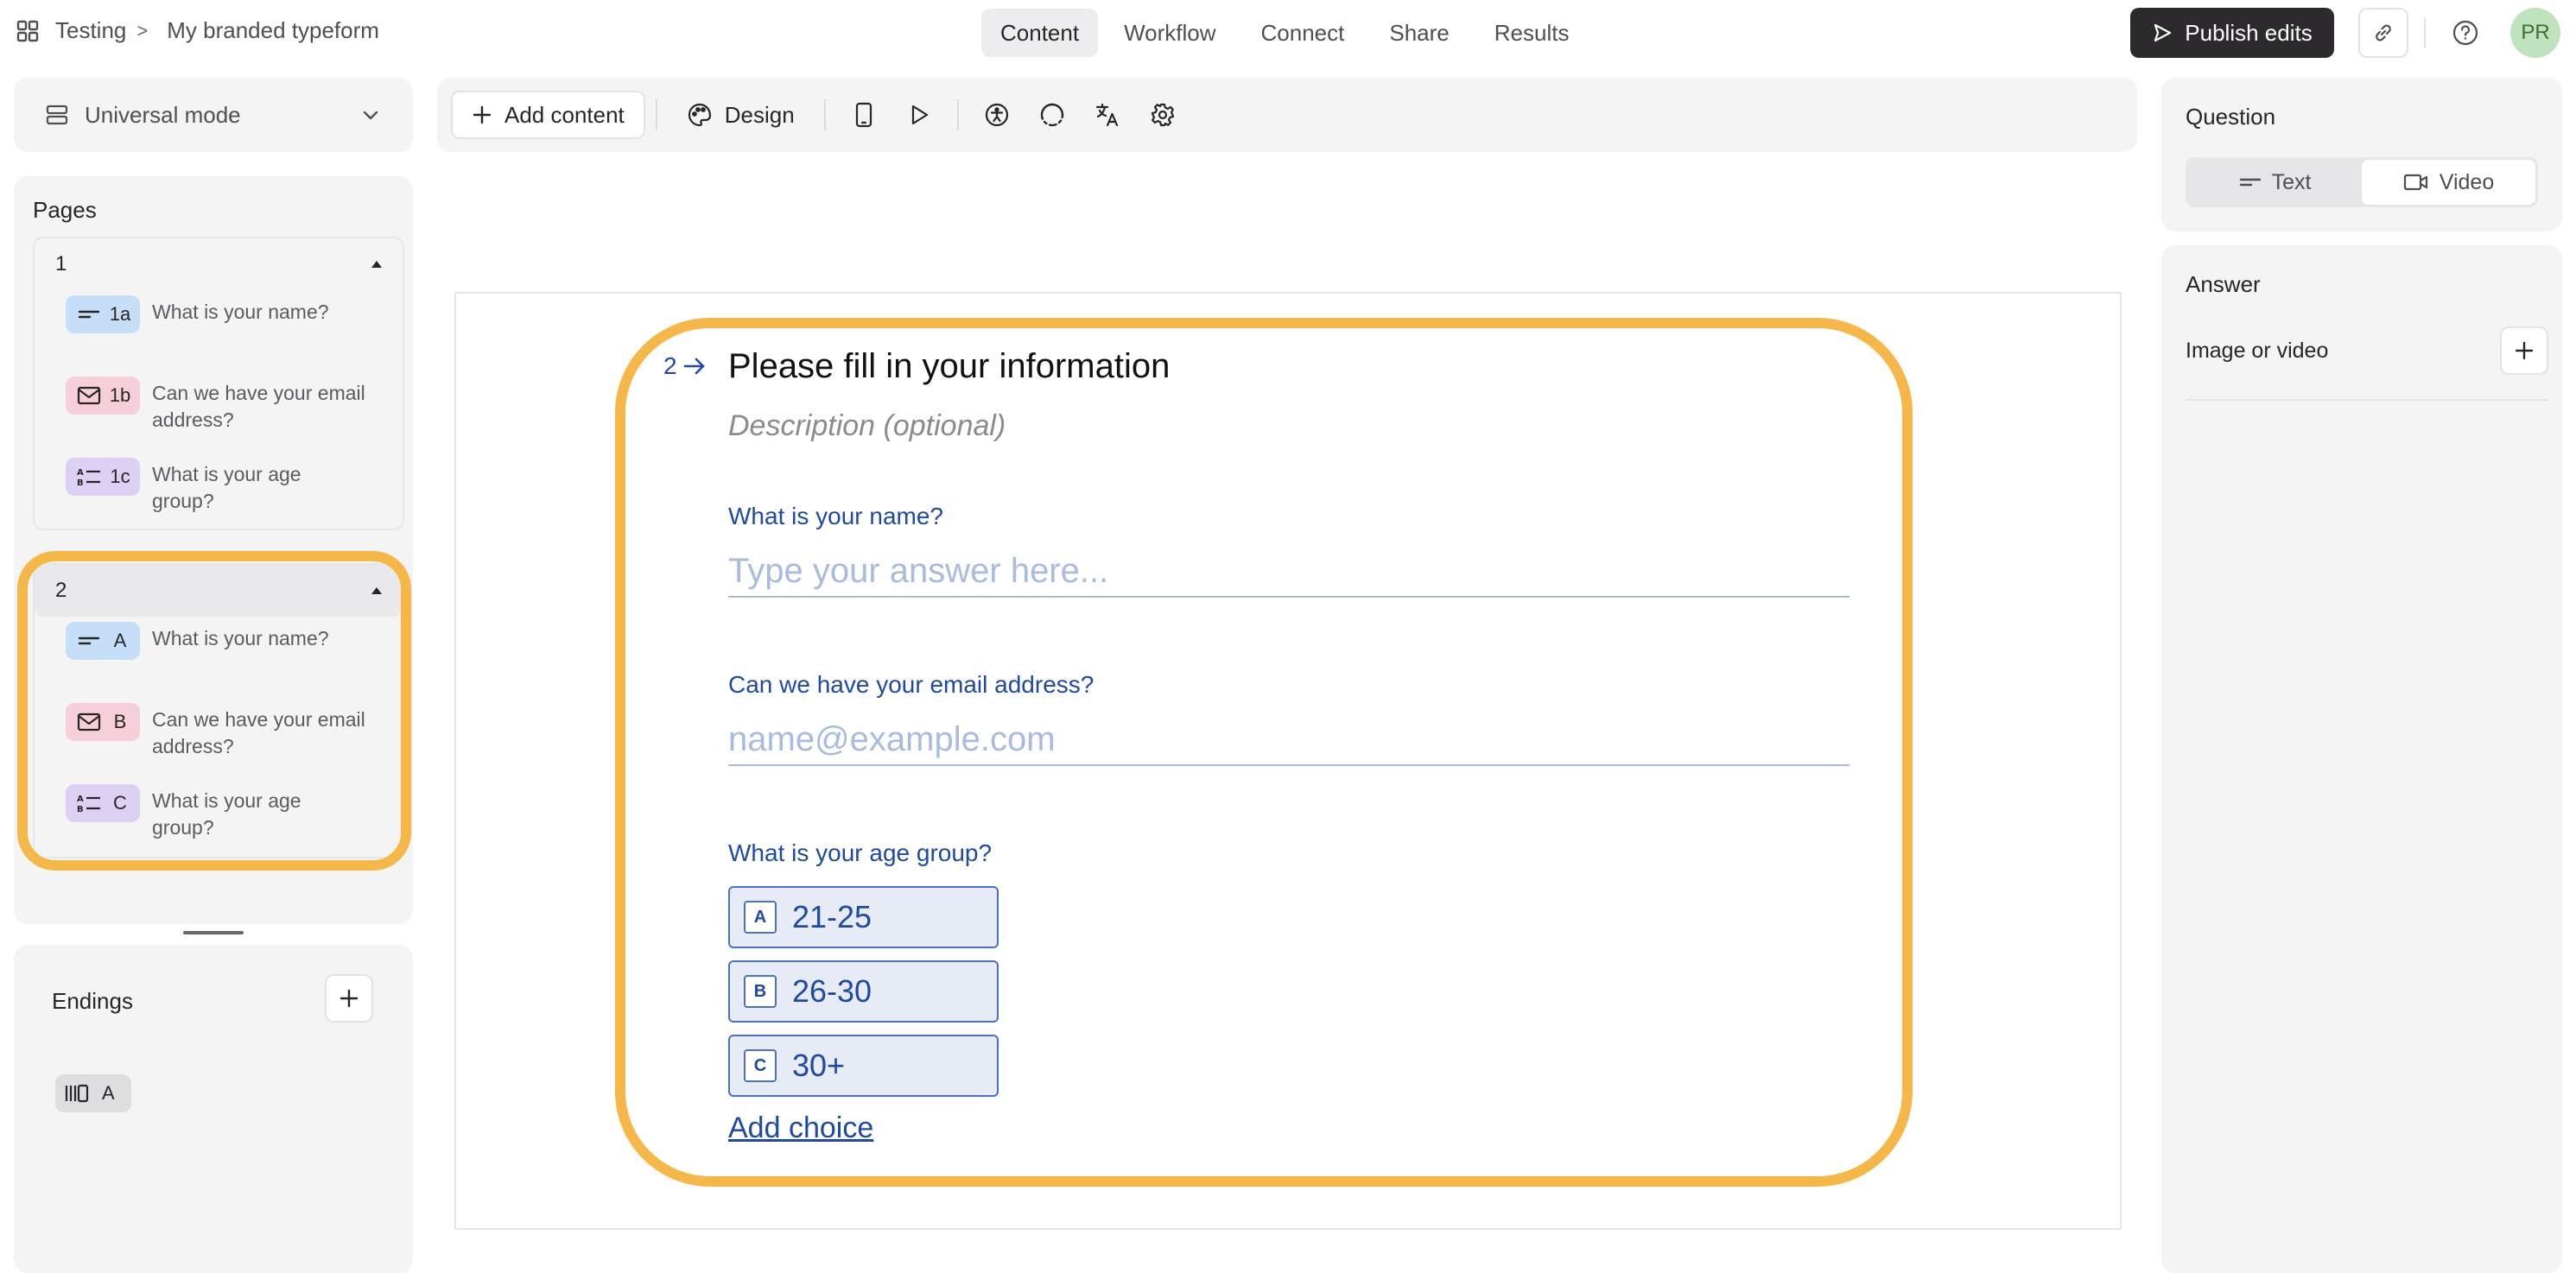 The image size is (2576, 1273). What do you see at coordinates (219, 264) in the screenshot?
I see `page-group-header: 1` at bounding box center [219, 264].